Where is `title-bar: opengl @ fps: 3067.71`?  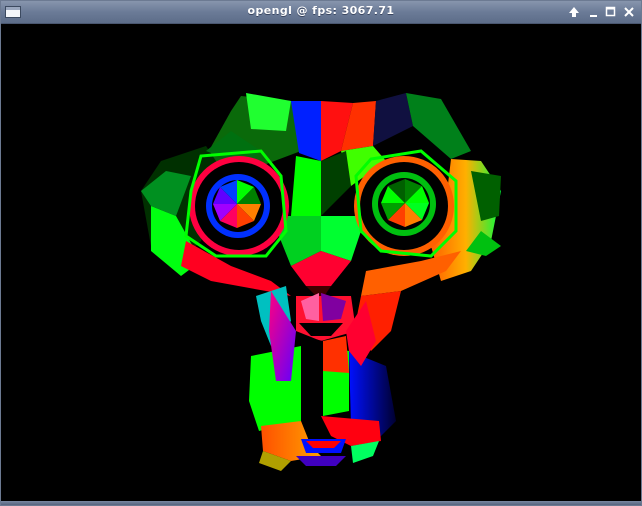 title-bar: opengl @ fps: 3067.71 is located at coordinates (321, 12).